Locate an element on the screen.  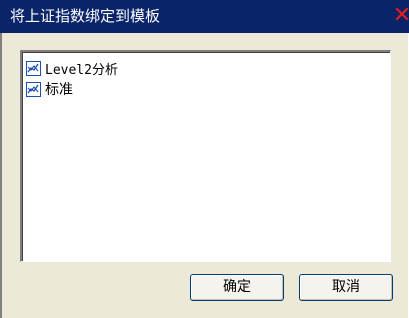
list-item-label: Level2分析 is located at coordinates (81, 70).